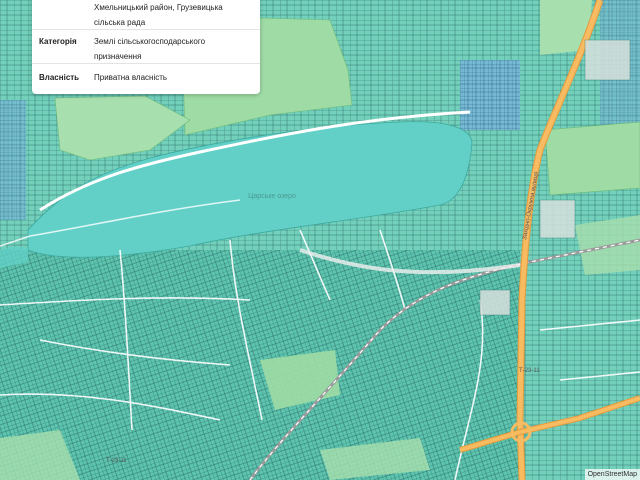  I want to click on popup-value-ownership: Приватна власність, so click(131, 77).